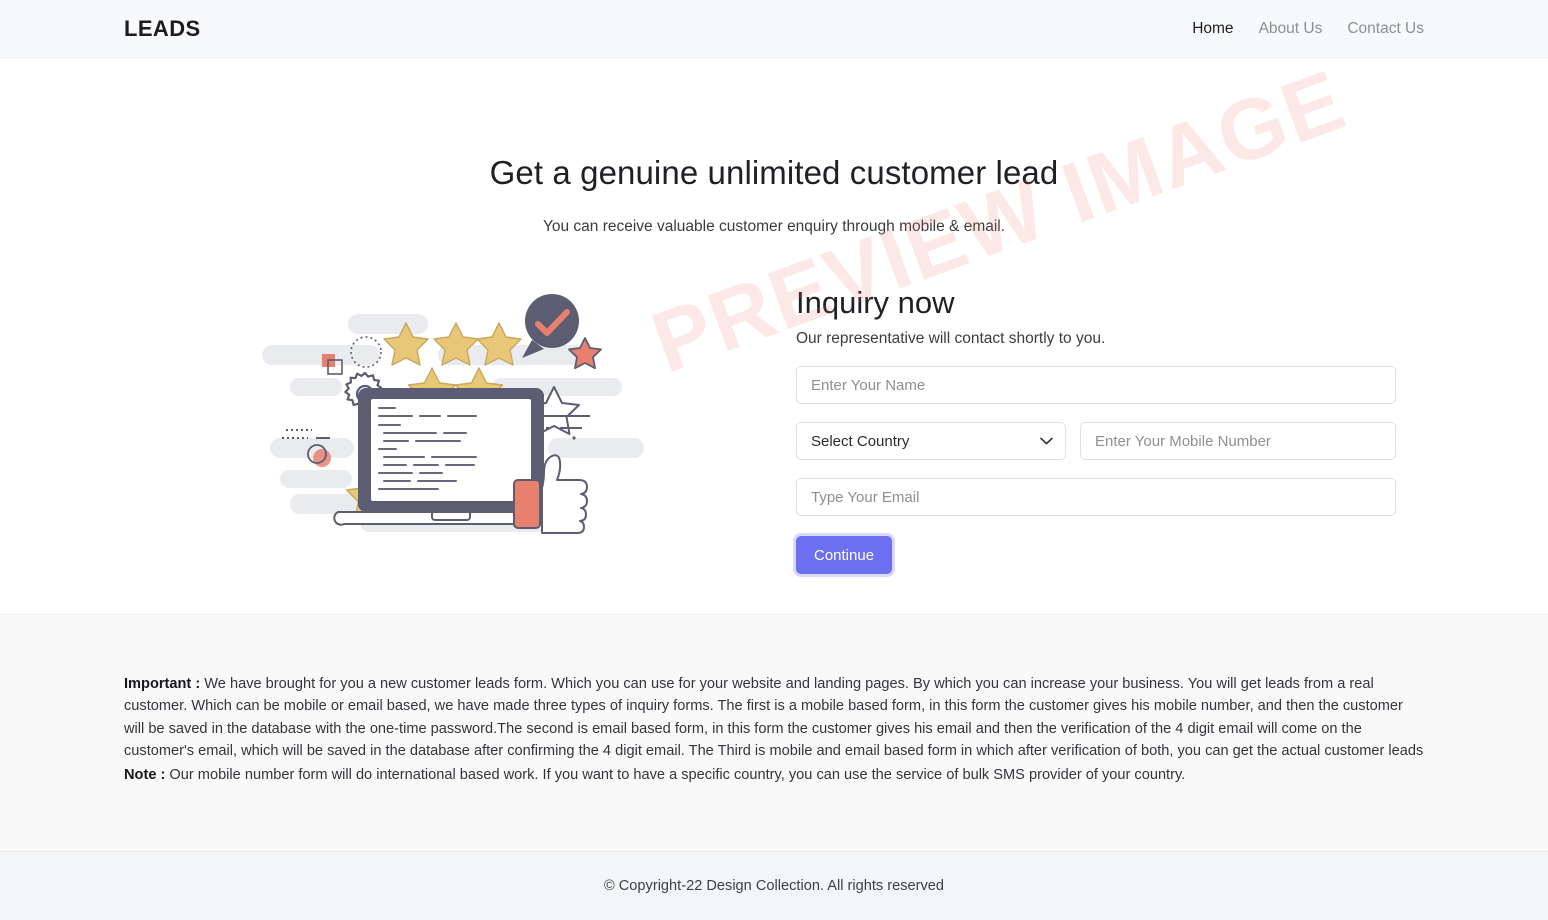 The height and width of the screenshot is (920, 1548). I want to click on brand-logo: LEADS, so click(162, 29).